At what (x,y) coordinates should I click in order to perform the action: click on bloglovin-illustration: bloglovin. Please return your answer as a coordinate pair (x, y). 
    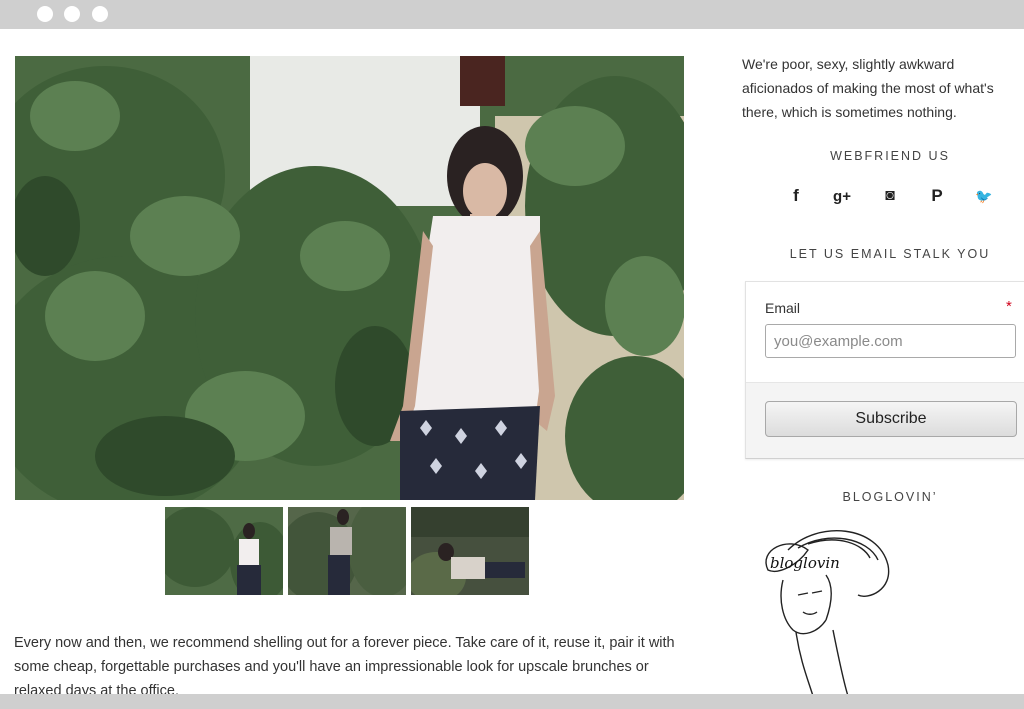
    Looking at the image, I should click on (823, 608).